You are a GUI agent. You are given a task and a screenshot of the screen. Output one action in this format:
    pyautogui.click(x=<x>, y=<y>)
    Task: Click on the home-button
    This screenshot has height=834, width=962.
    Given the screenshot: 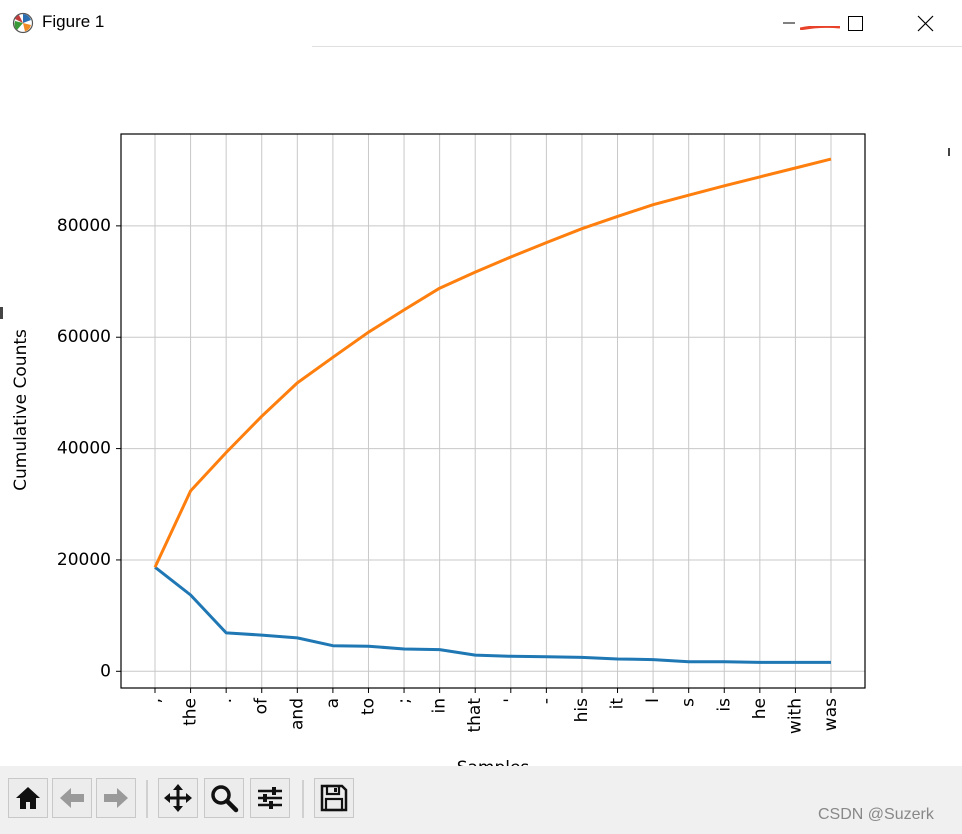 What is the action you would take?
    pyautogui.click(x=28, y=798)
    